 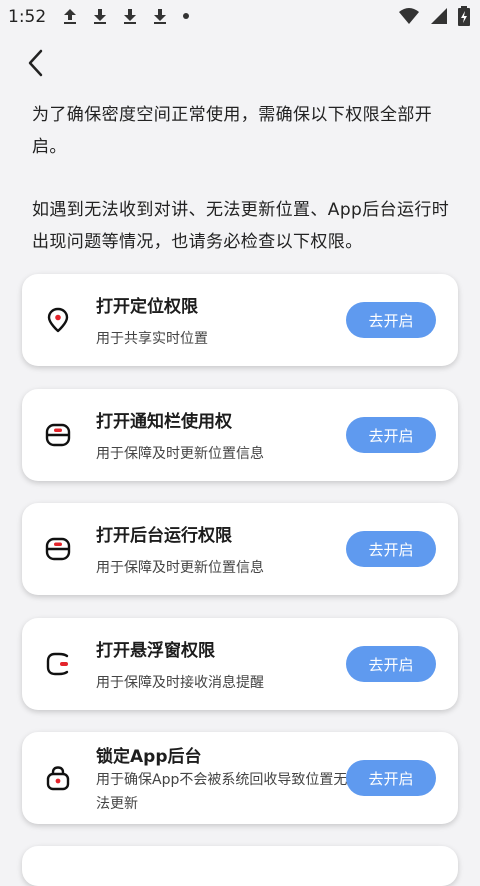 I want to click on status-system-icons, so click(x=434, y=16).